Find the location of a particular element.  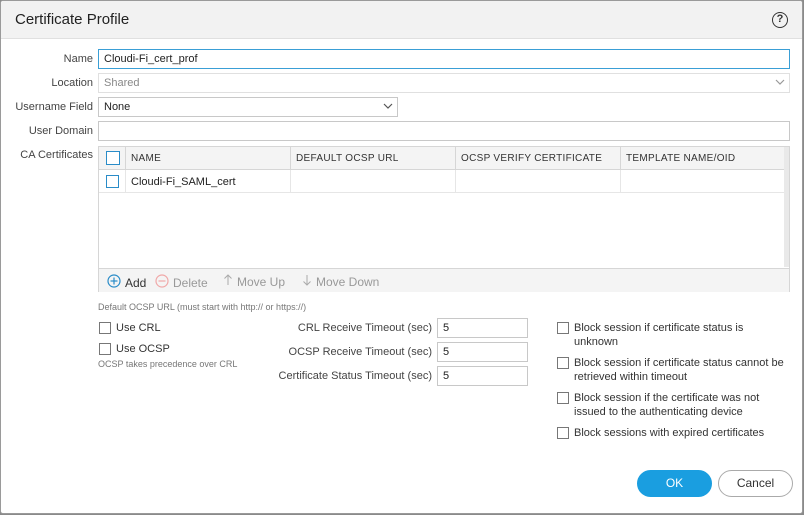

move-up-button: Move Up is located at coordinates (254, 281).